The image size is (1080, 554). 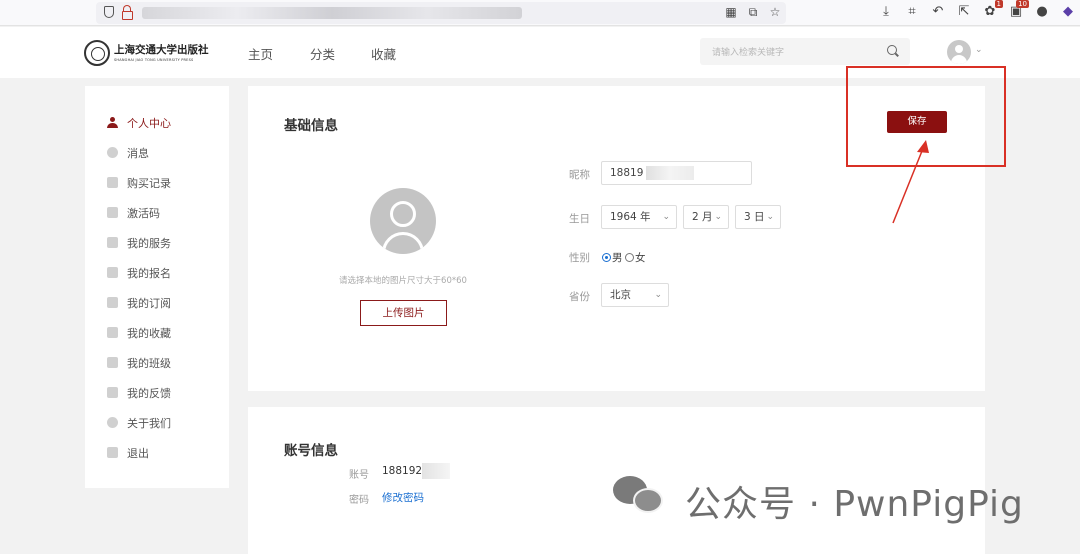 I want to click on address-bar: ▦ ⧉ ☆, so click(x=441, y=13).